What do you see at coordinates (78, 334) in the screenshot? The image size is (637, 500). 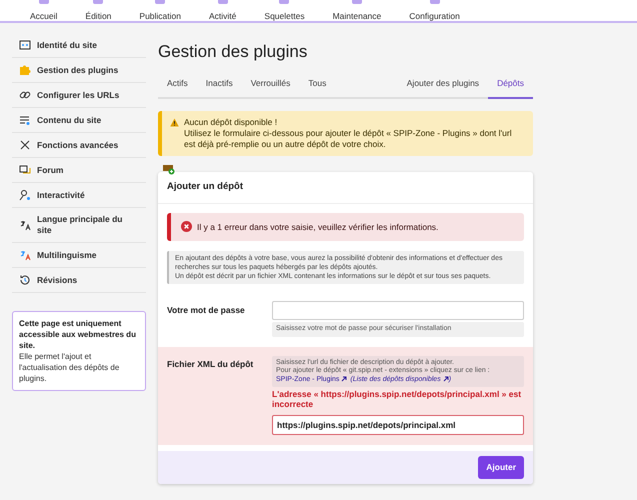 I see `info-title: Cette page est uniquement accessible aux webmestres du site.` at bounding box center [78, 334].